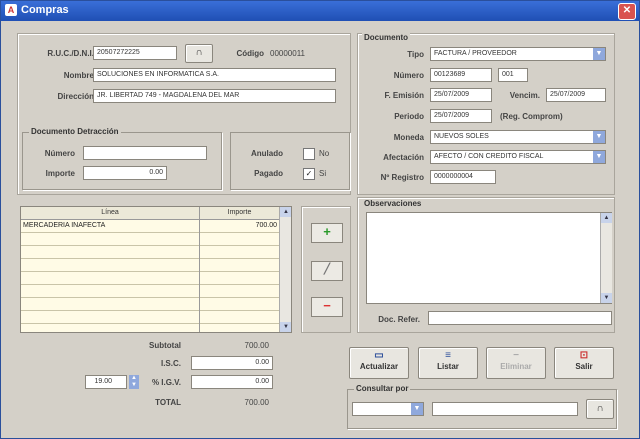 The width and height of the screenshot is (640, 439). I want to click on list-icon: ≡, so click(448, 355).